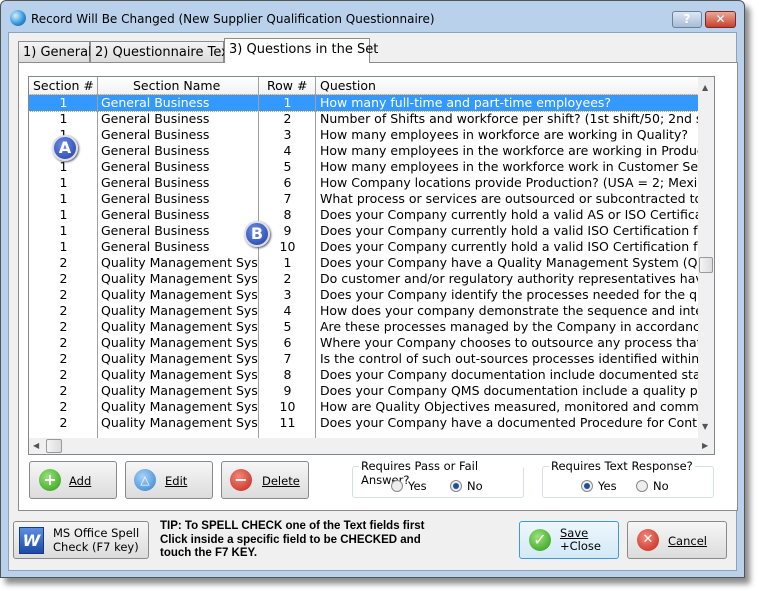  I want to click on horizontal-scroll-thumb, so click(54, 446).